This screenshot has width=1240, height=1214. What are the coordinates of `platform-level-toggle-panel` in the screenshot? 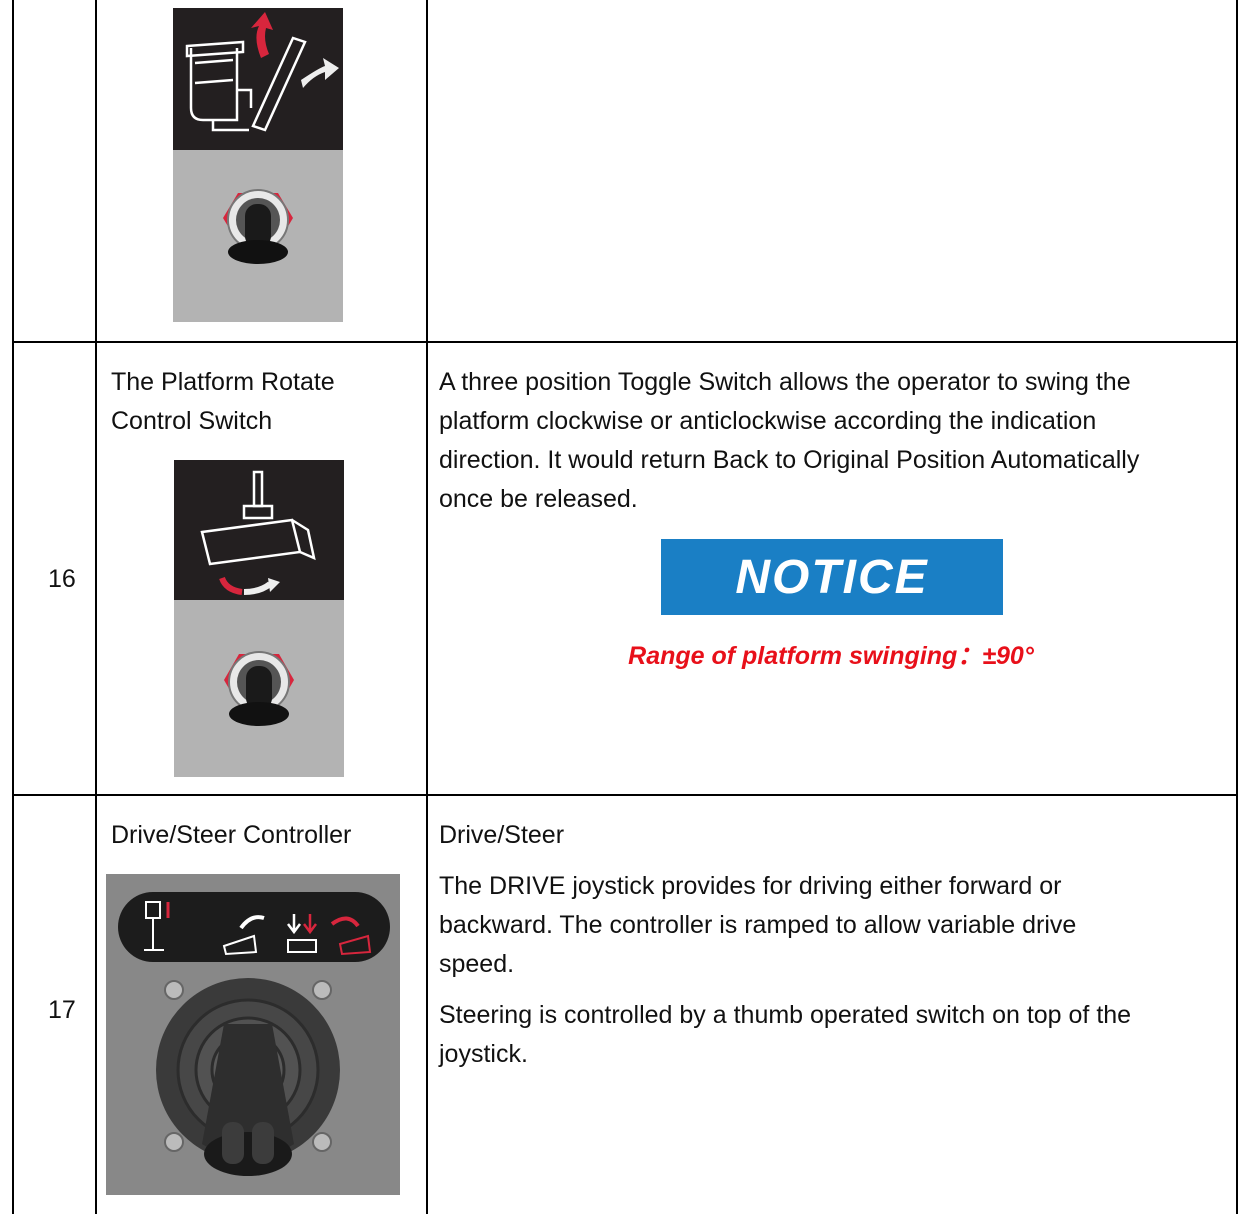 It's located at (258, 165).